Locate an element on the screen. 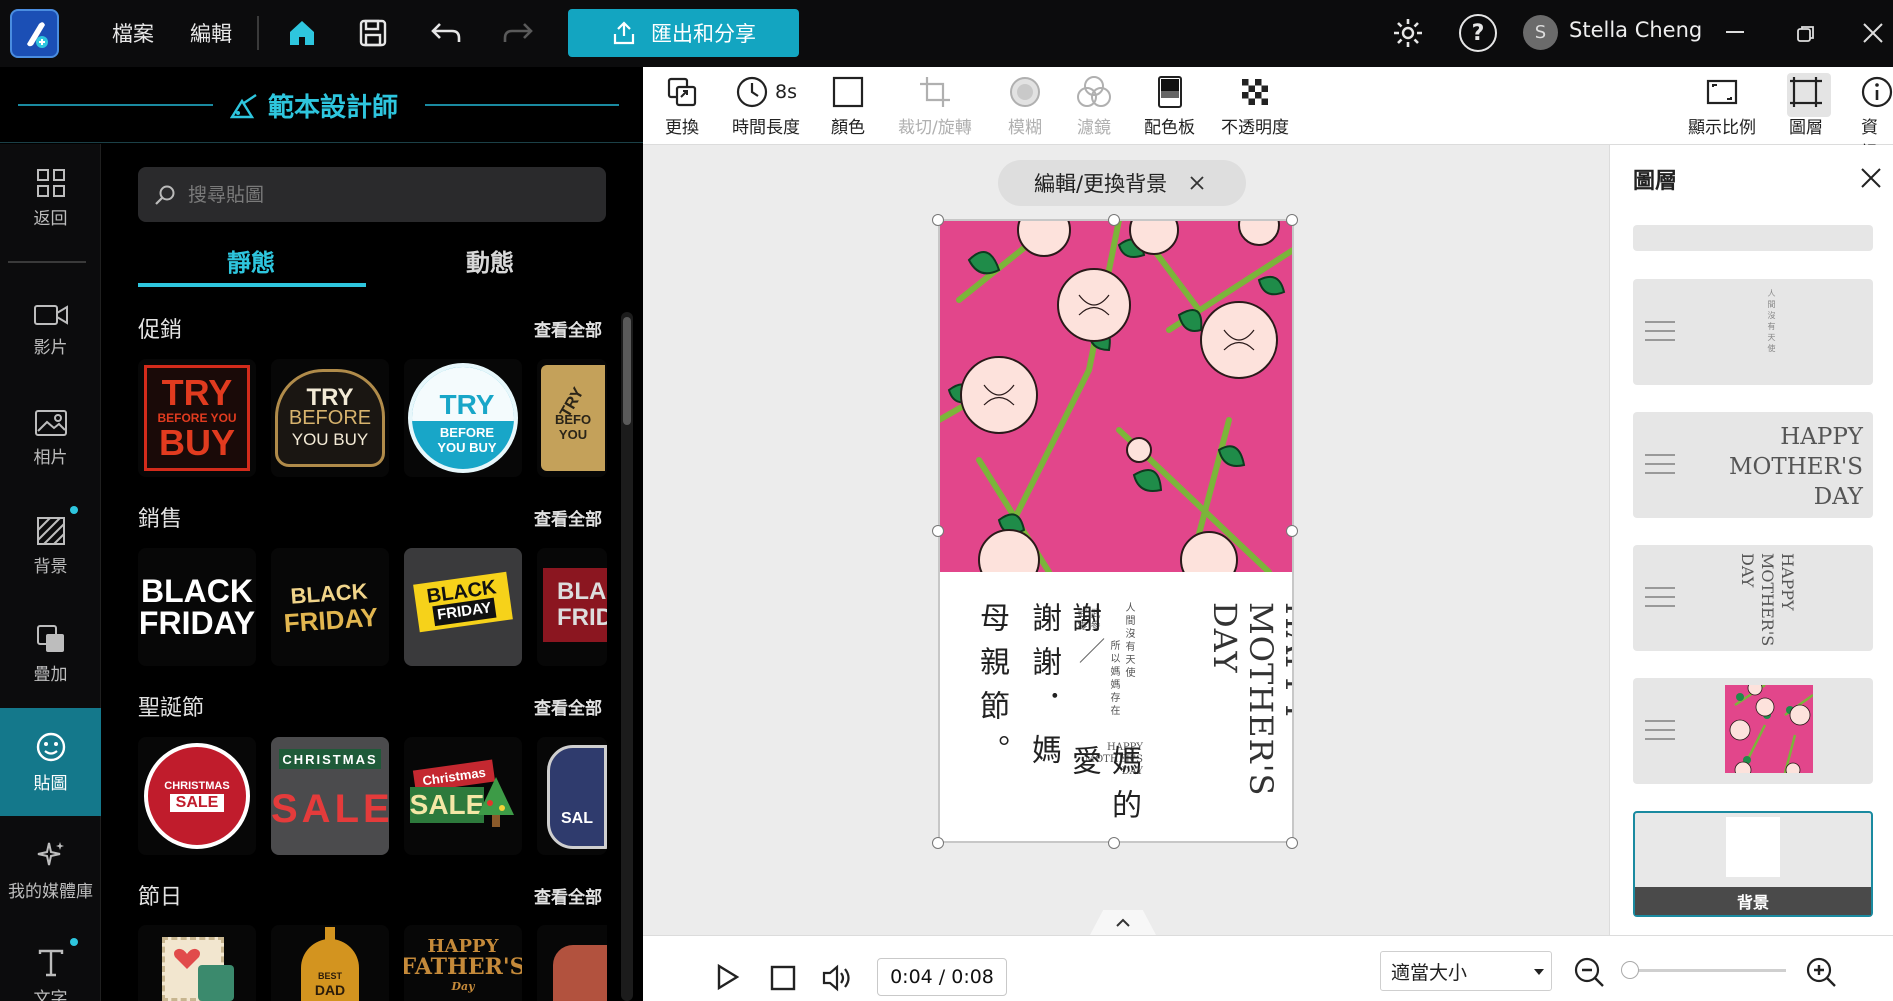 This screenshot has height=1001, width=1893. sticker-try-before-blue: TRY BEFORE YOU BUY is located at coordinates (463, 418).